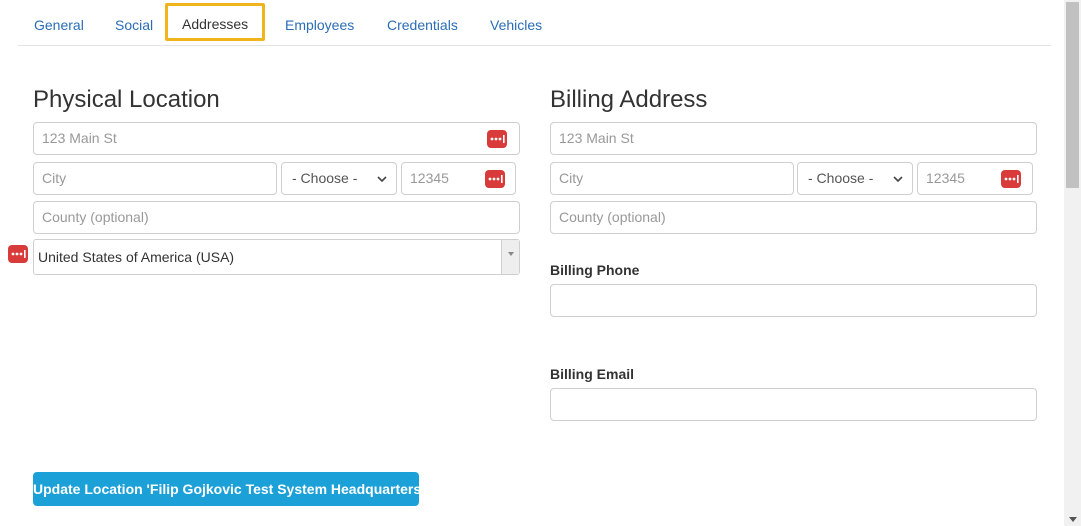  What do you see at coordinates (276, 138) in the screenshot?
I see `physical-street-input: 123 Main St` at bounding box center [276, 138].